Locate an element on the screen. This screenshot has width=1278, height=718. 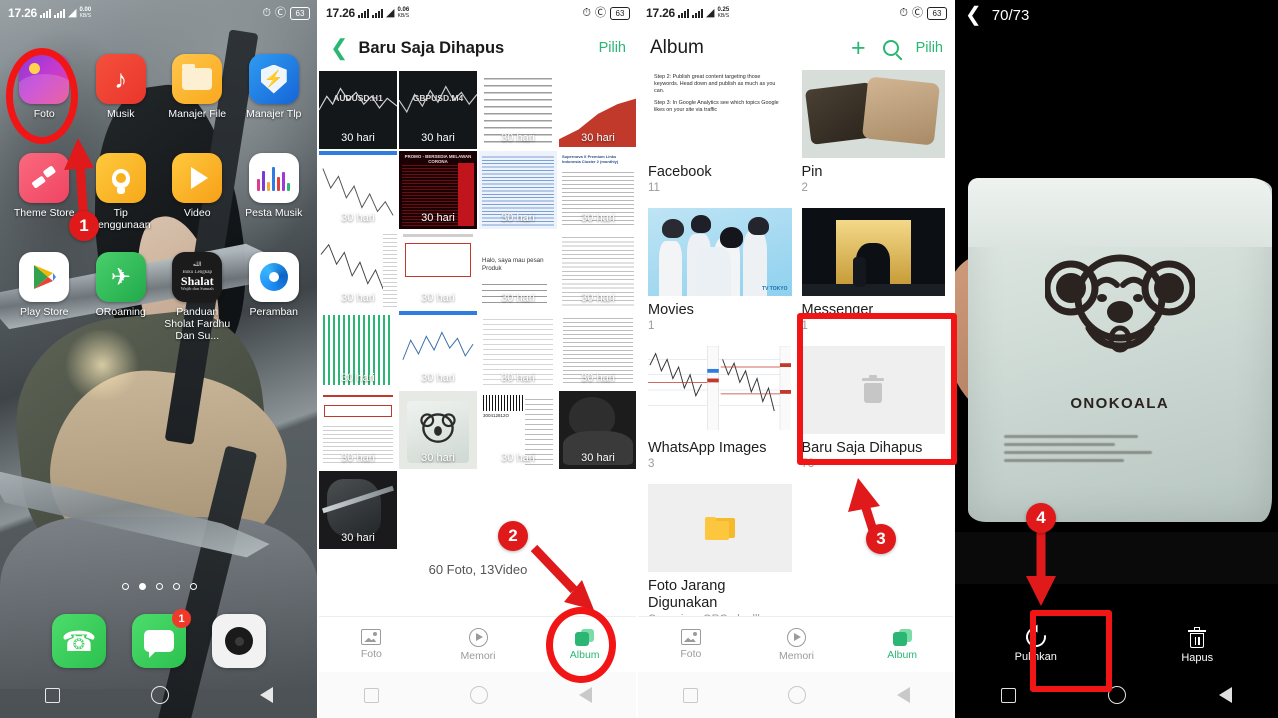
plus-icon: + is located at coordinates (858, 48).